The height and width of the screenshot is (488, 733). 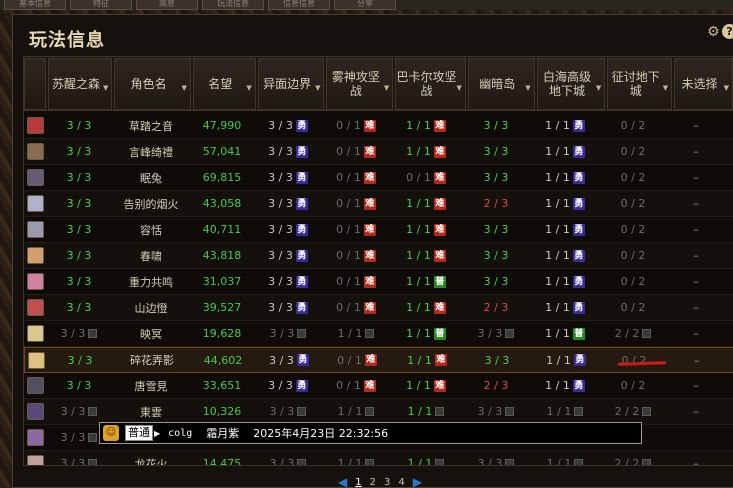 What do you see at coordinates (233, 5) in the screenshot?
I see `tab-gameplay: 玩法信息` at bounding box center [233, 5].